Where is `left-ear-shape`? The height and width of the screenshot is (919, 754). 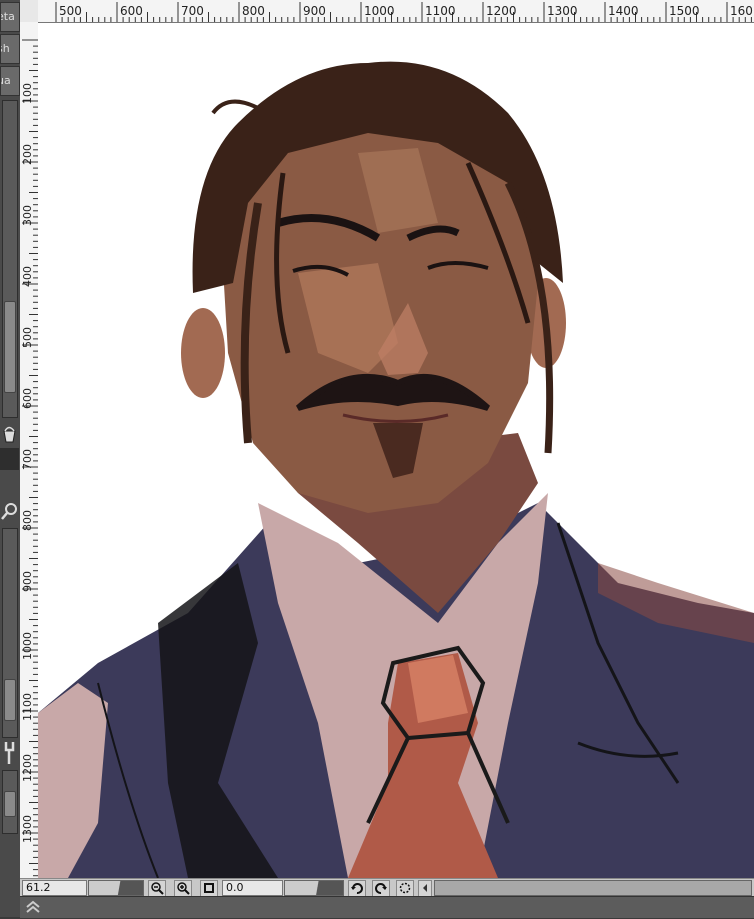
left-ear-shape is located at coordinates (203, 353).